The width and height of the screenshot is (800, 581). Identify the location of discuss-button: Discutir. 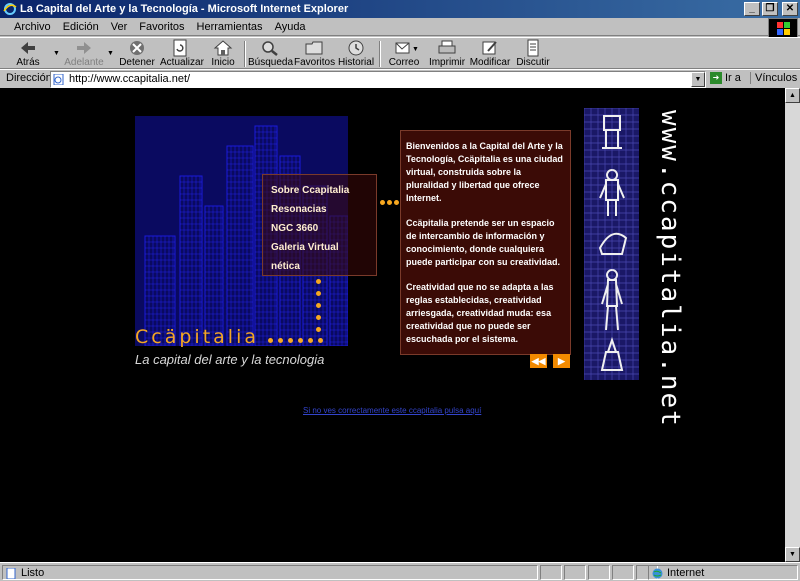
(533, 53).